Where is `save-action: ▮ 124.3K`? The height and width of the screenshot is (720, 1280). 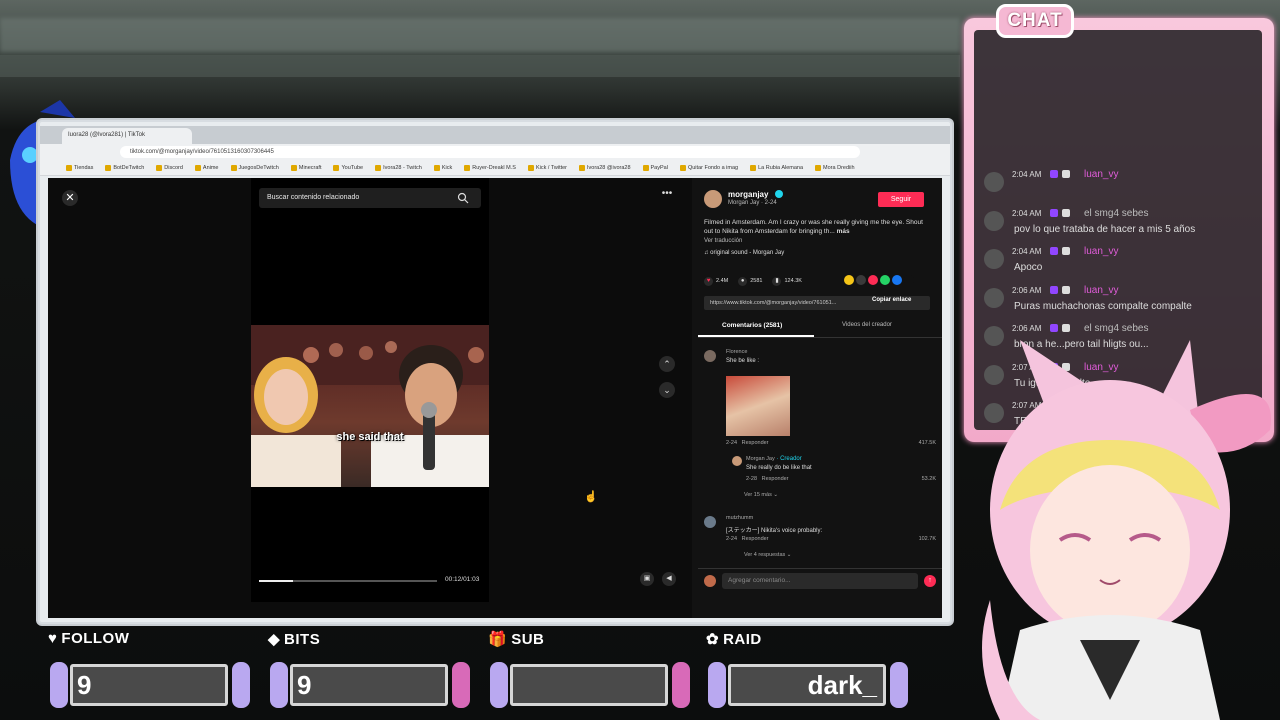 save-action: ▮ 124.3K is located at coordinates (787, 281).